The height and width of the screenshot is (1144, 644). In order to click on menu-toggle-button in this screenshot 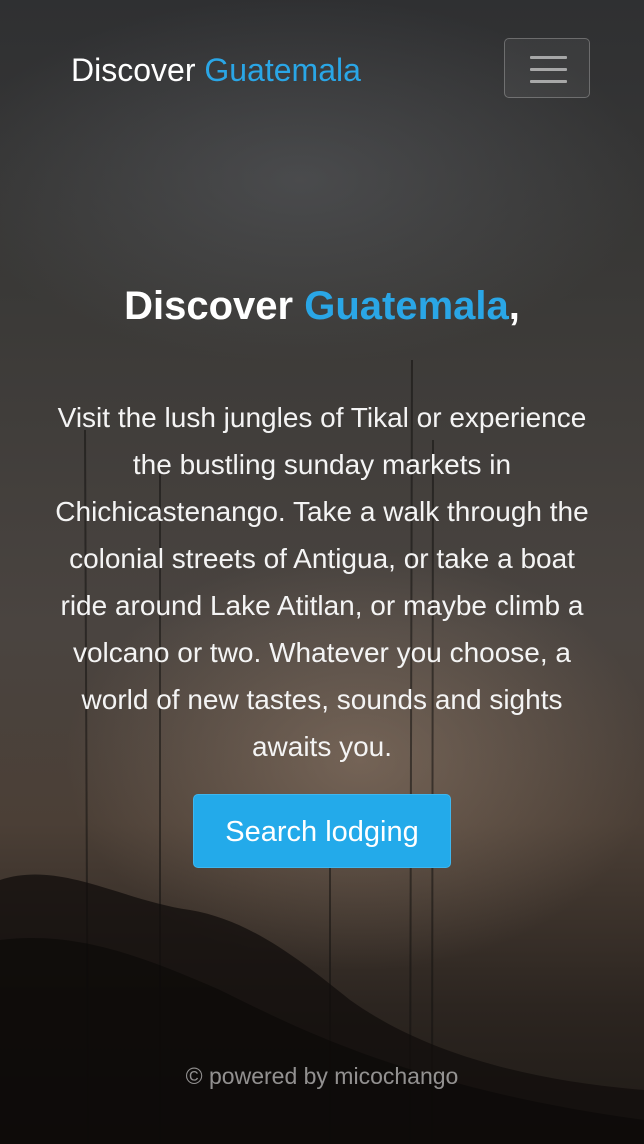, I will do `click(547, 68)`.